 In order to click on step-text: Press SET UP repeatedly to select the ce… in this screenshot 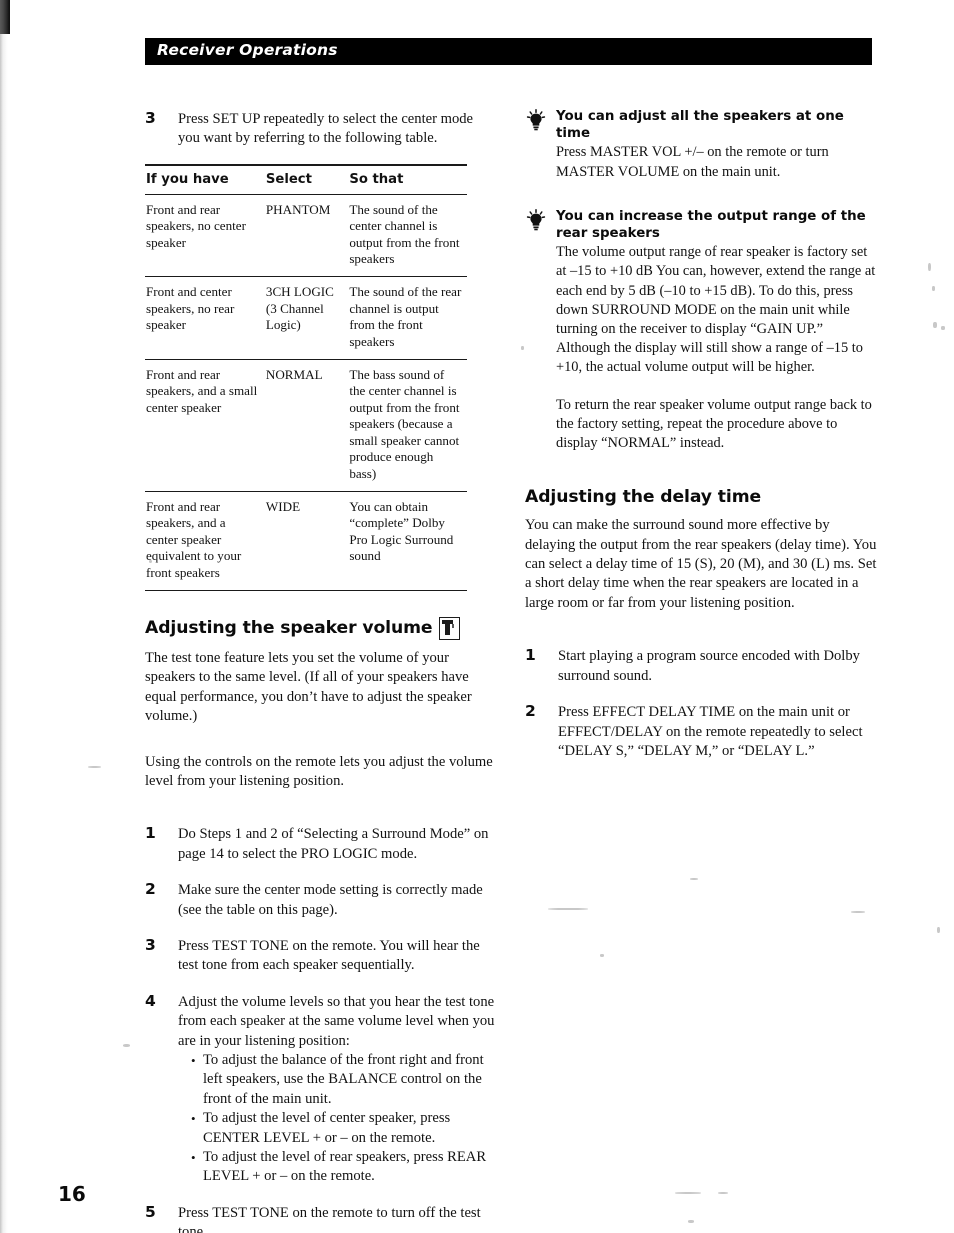, I will do `click(326, 129)`.